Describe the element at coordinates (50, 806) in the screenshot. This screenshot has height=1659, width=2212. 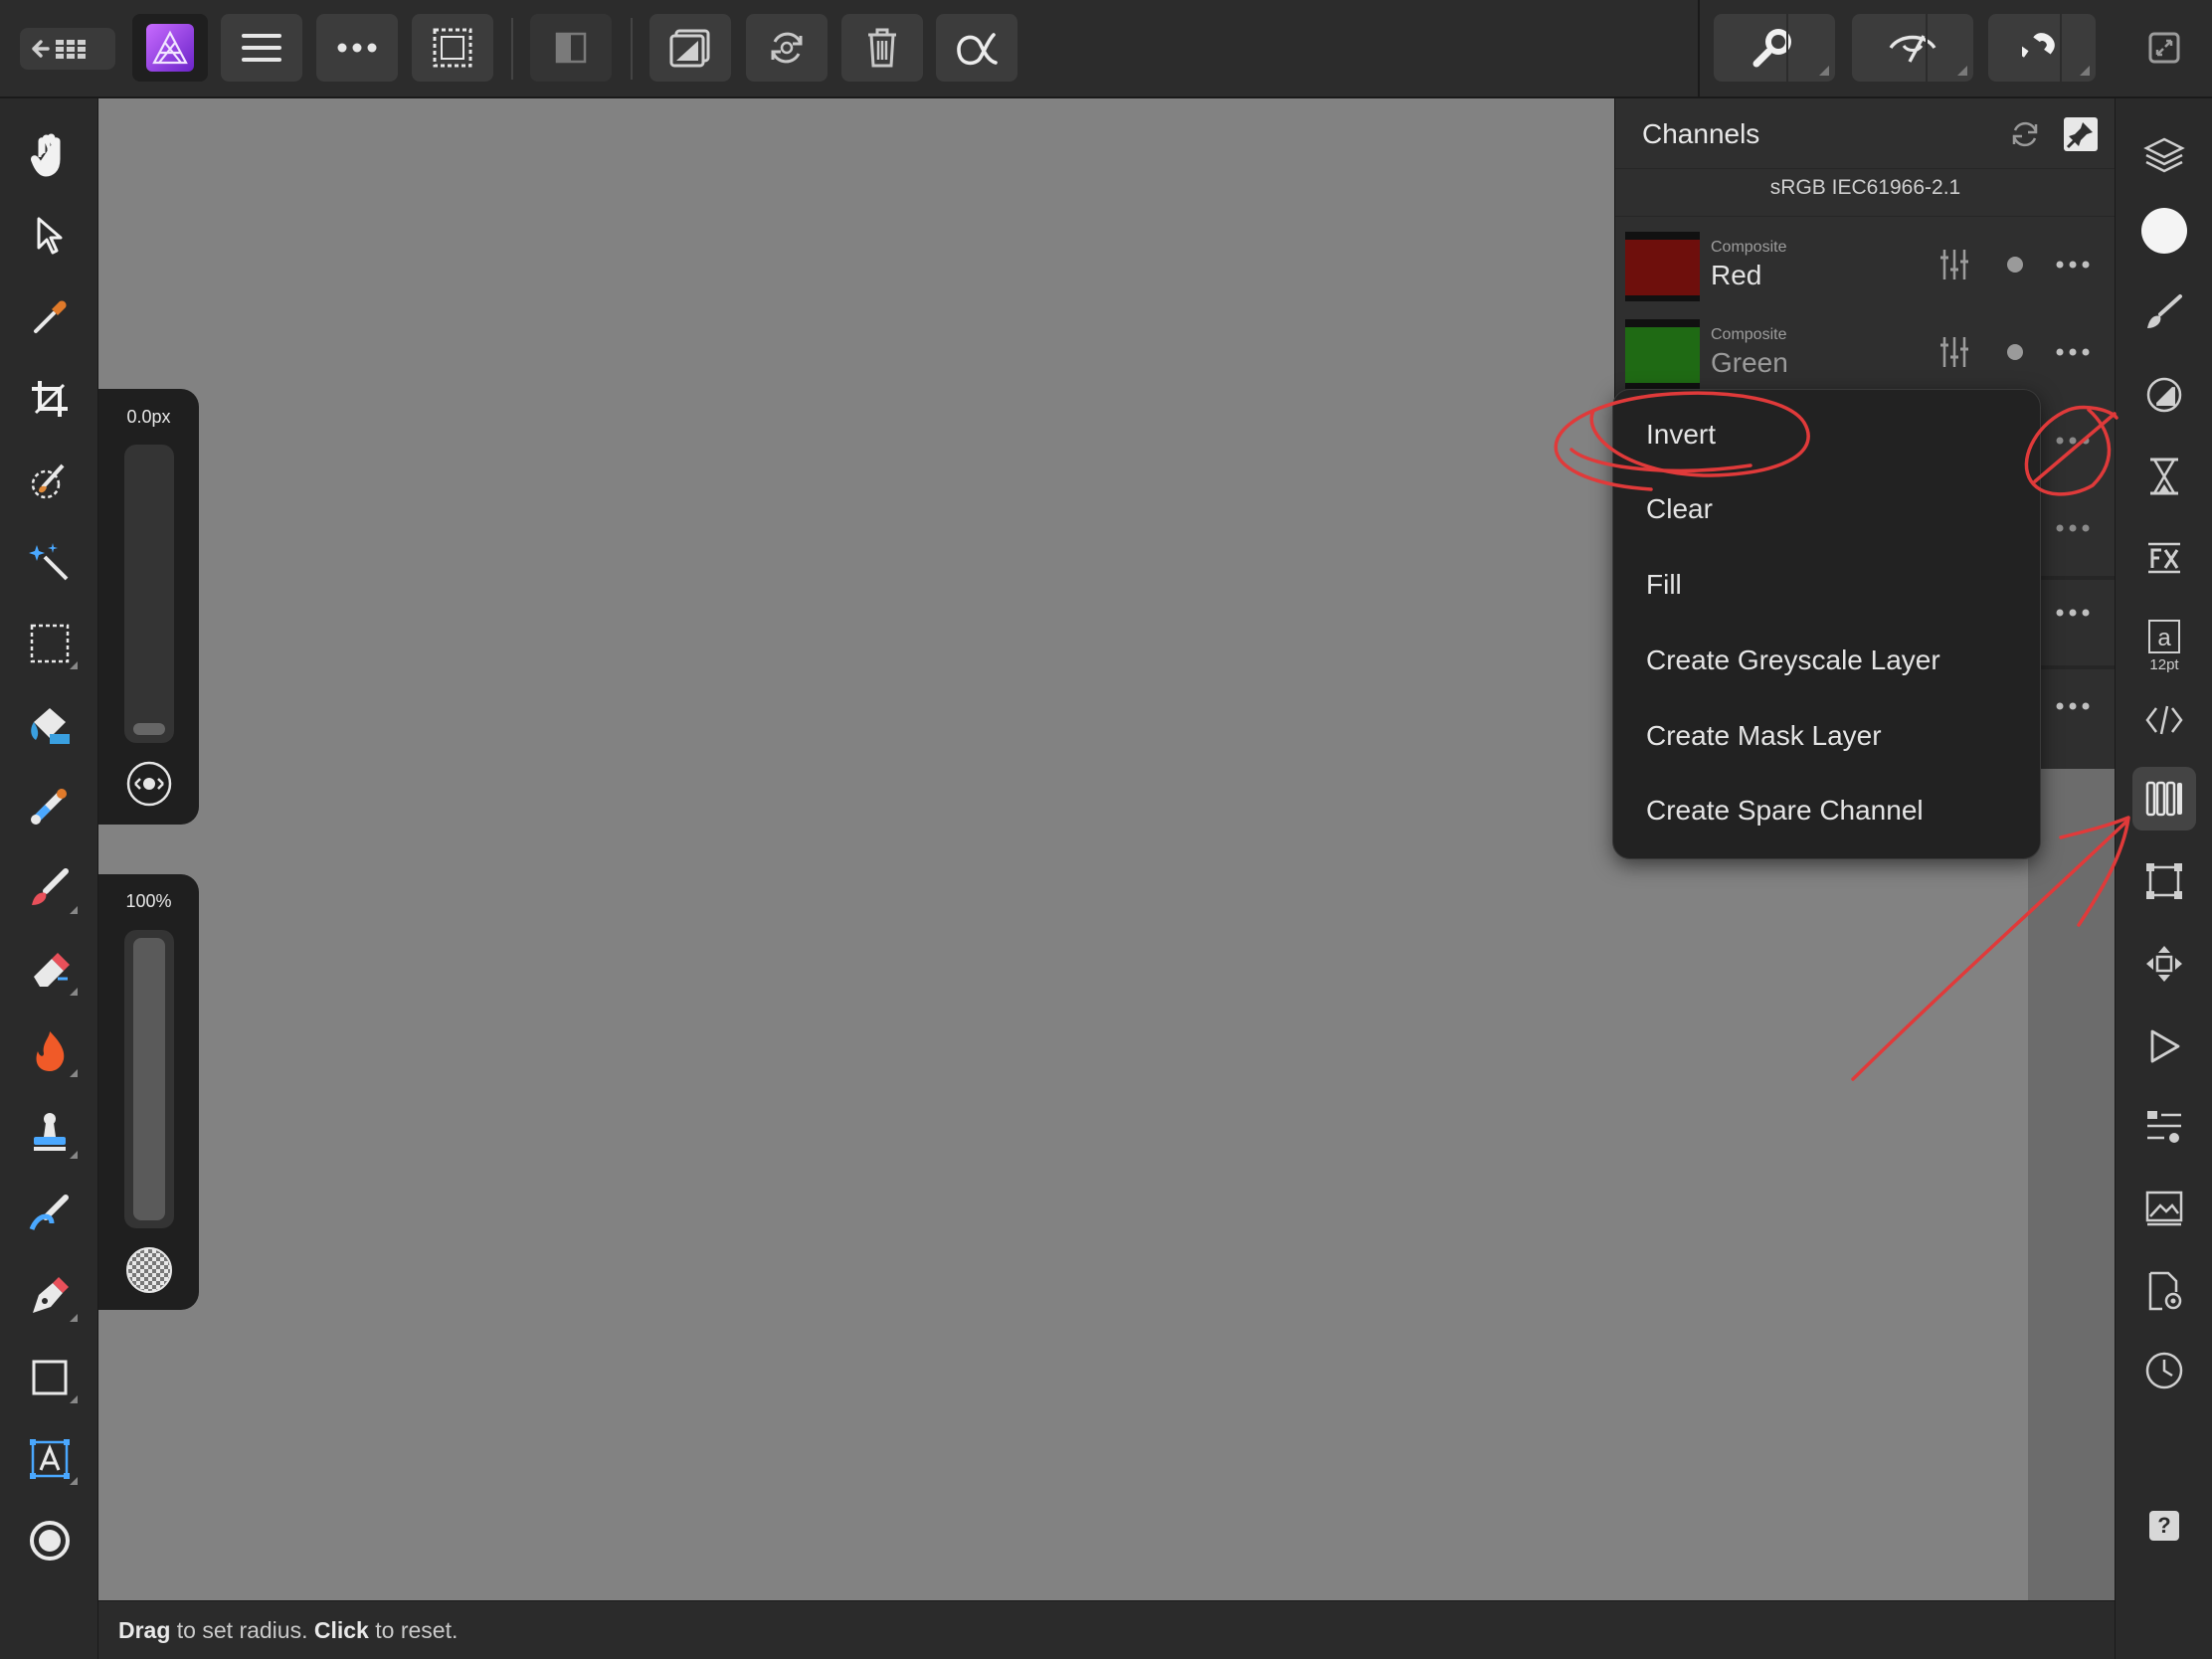
I see `gradient-tool` at that location.